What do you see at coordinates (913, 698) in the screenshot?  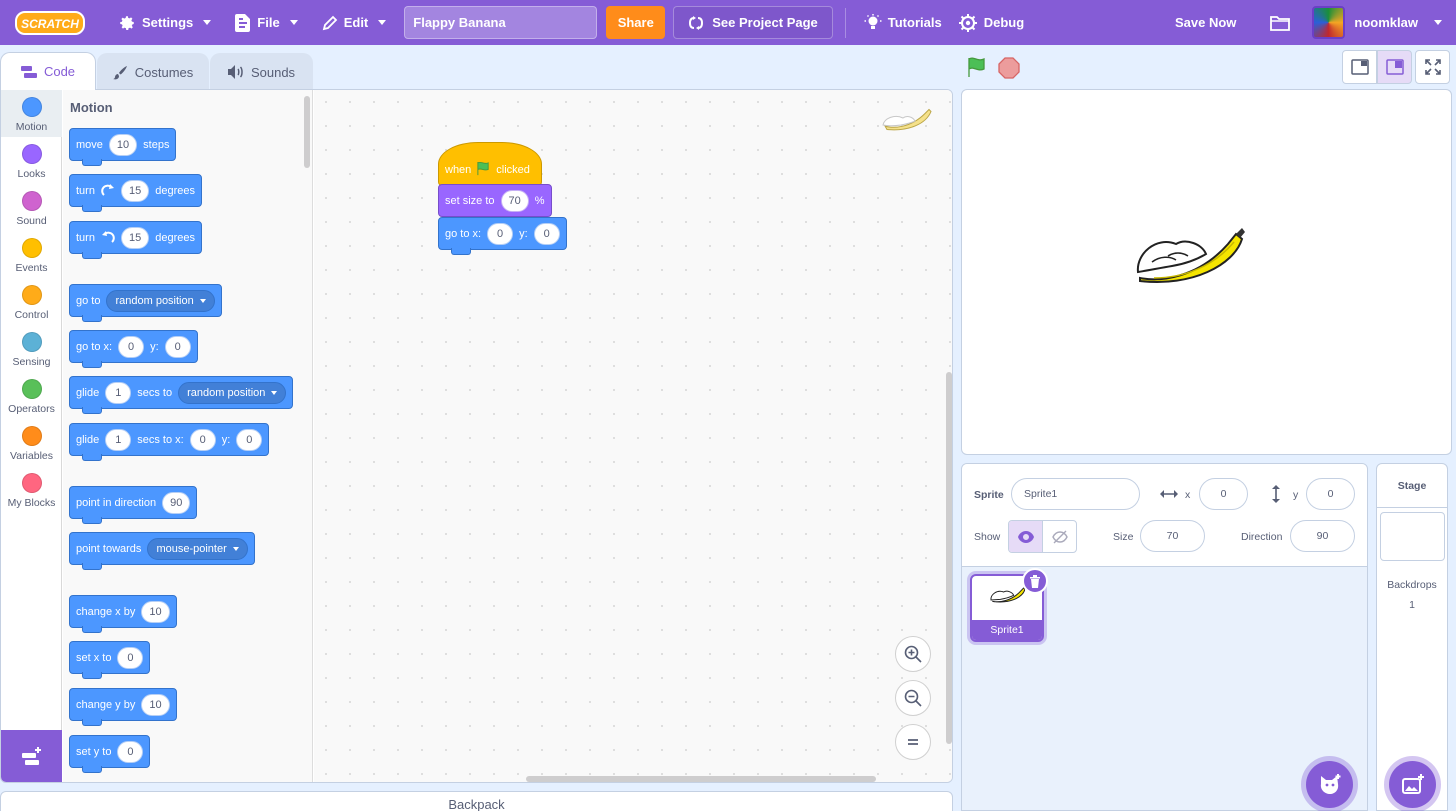 I see `zoom-out-button` at bounding box center [913, 698].